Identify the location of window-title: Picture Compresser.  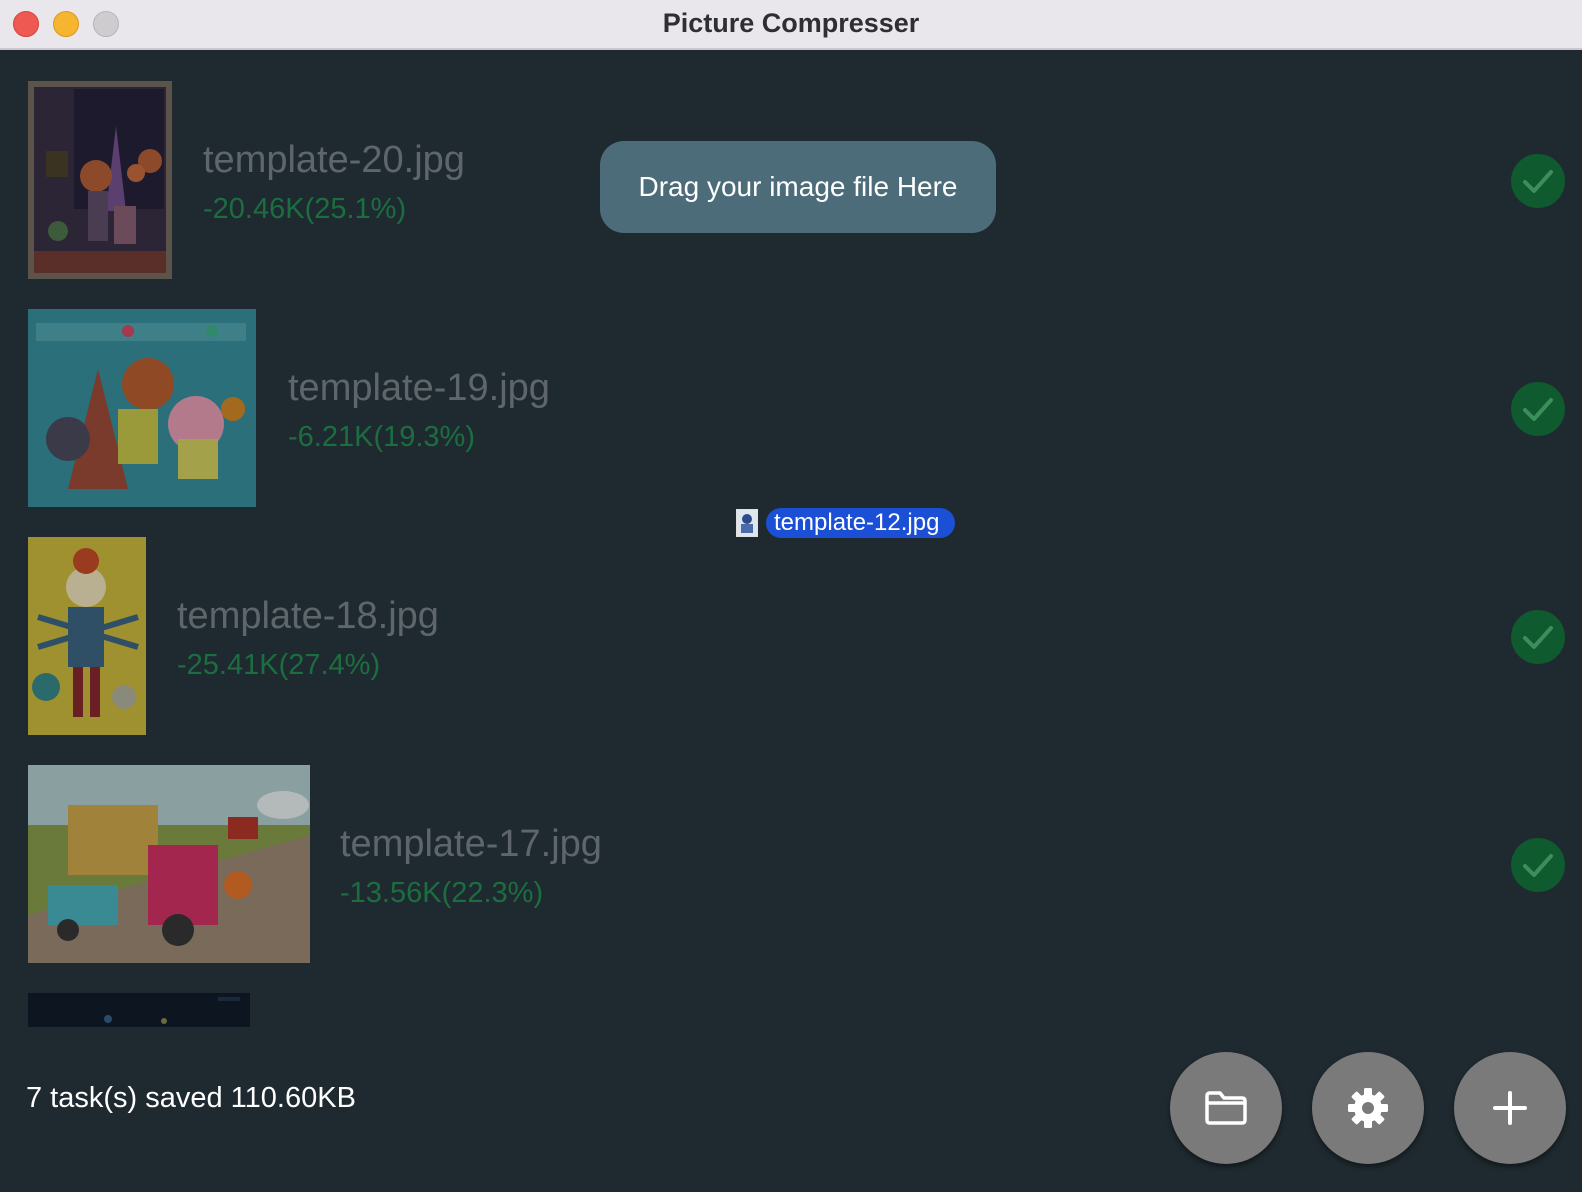
(791, 23).